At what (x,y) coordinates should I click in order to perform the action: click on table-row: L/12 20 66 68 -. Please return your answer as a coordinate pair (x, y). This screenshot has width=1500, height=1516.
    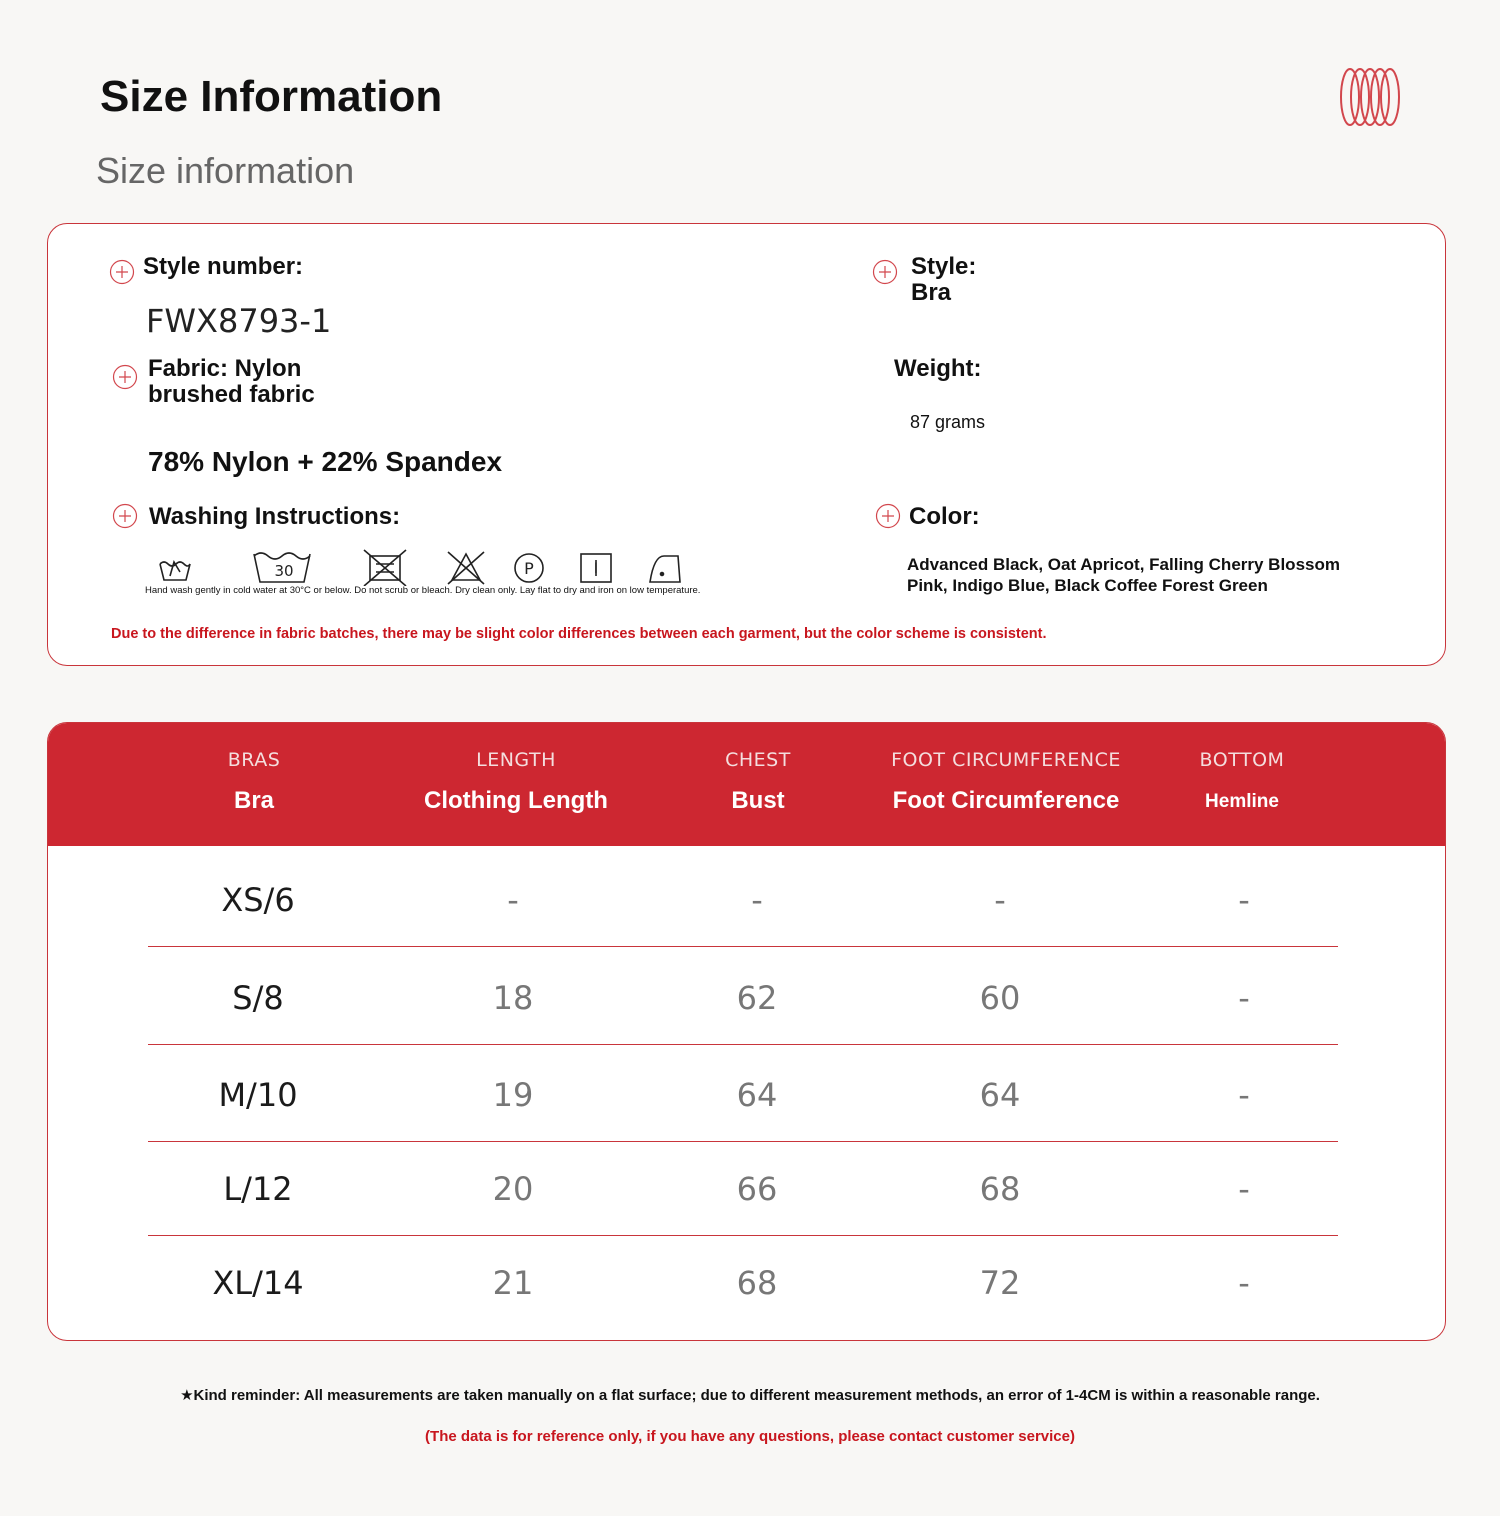
    Looking at the image, I should click on (743, 1189).